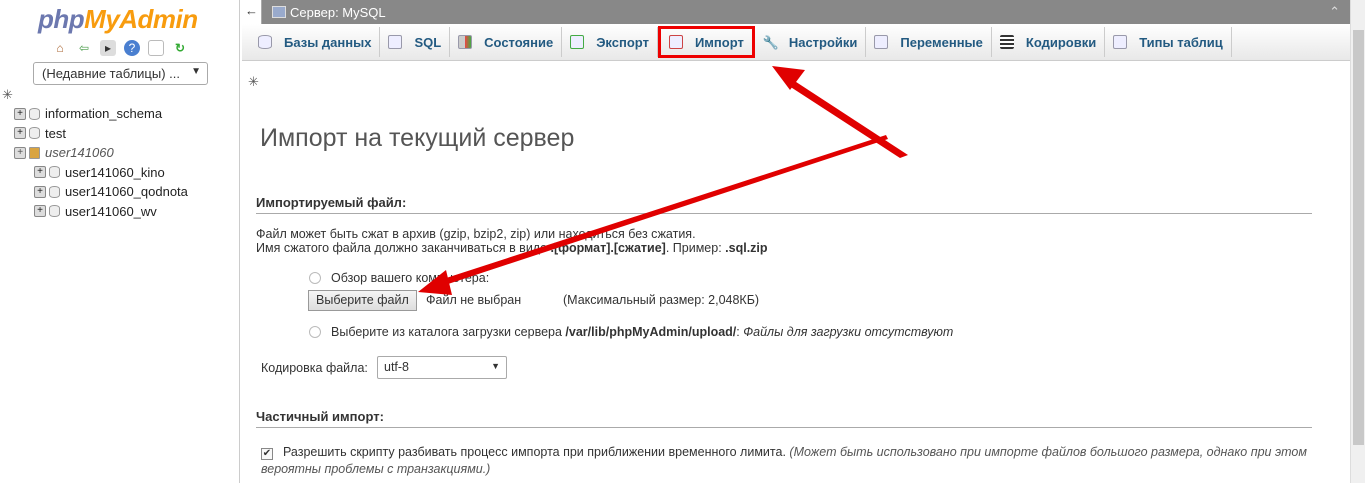 The height and width of the screenshot is (483, 1365). What do you see at coordinates (675, 42) in the screenshot?
I see `import-icon` at bounding box center [675, 42].